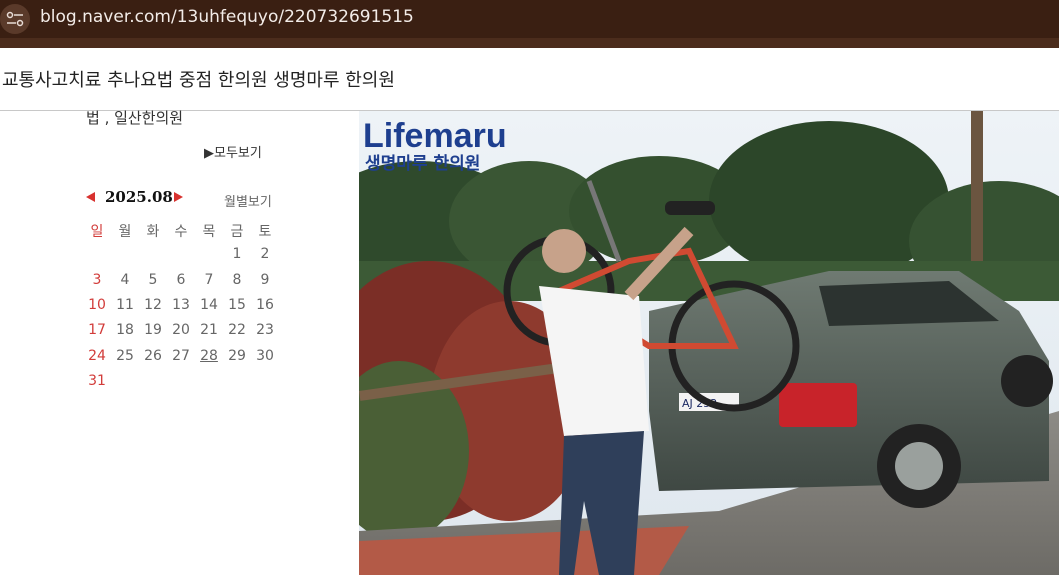  I want to click on calendar-weekday: 화, so click(153, 232).